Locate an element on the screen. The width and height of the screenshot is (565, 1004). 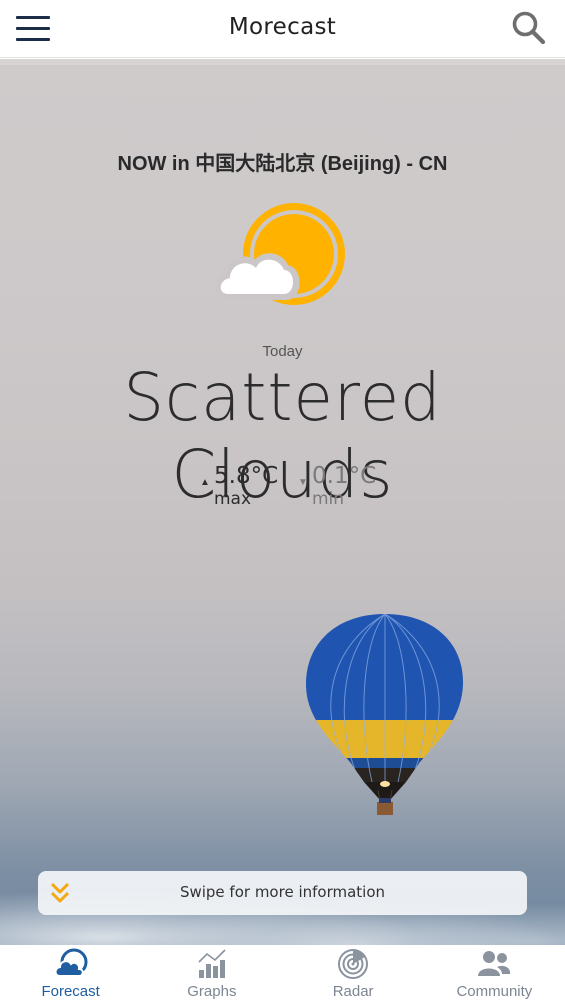
nav-tab-graphs: Graphs is located at coordinates (211, 974).